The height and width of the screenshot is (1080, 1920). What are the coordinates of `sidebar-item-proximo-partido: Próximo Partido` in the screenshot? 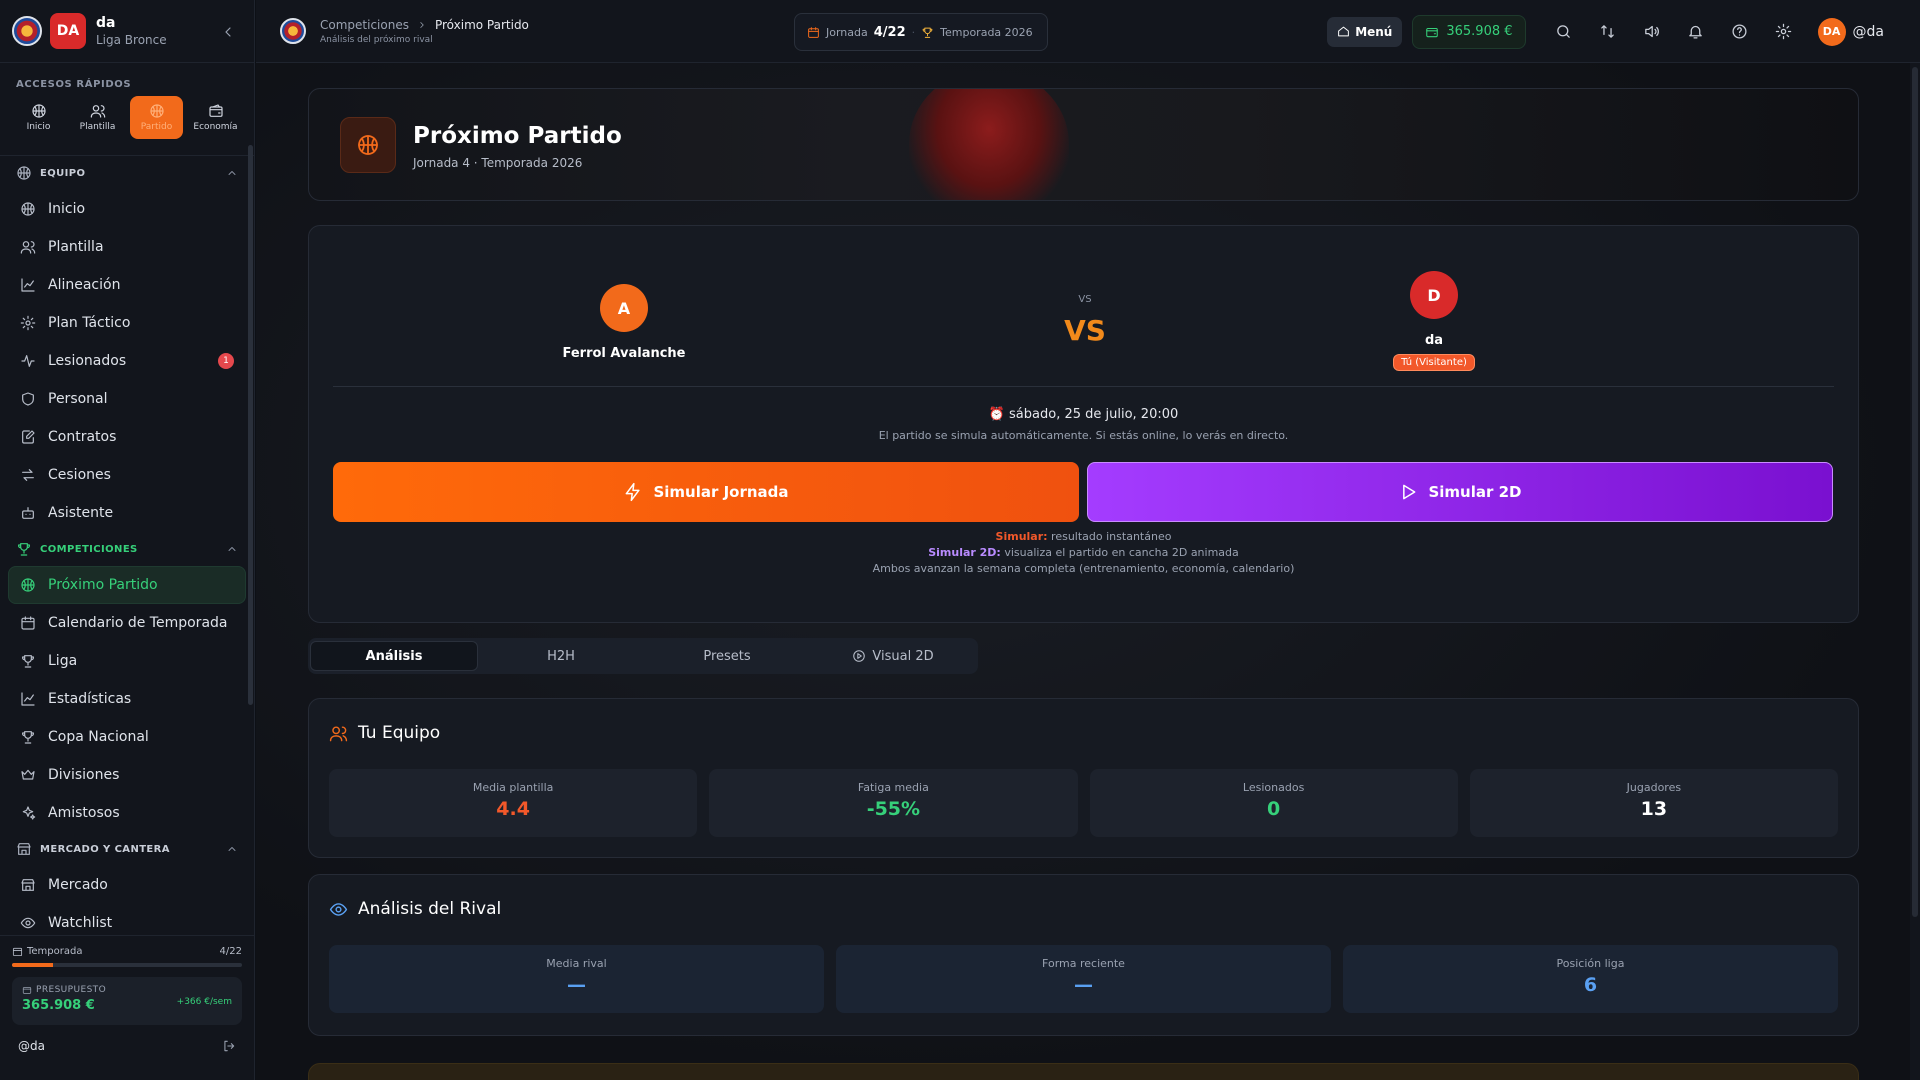 It's located at (127, 585).